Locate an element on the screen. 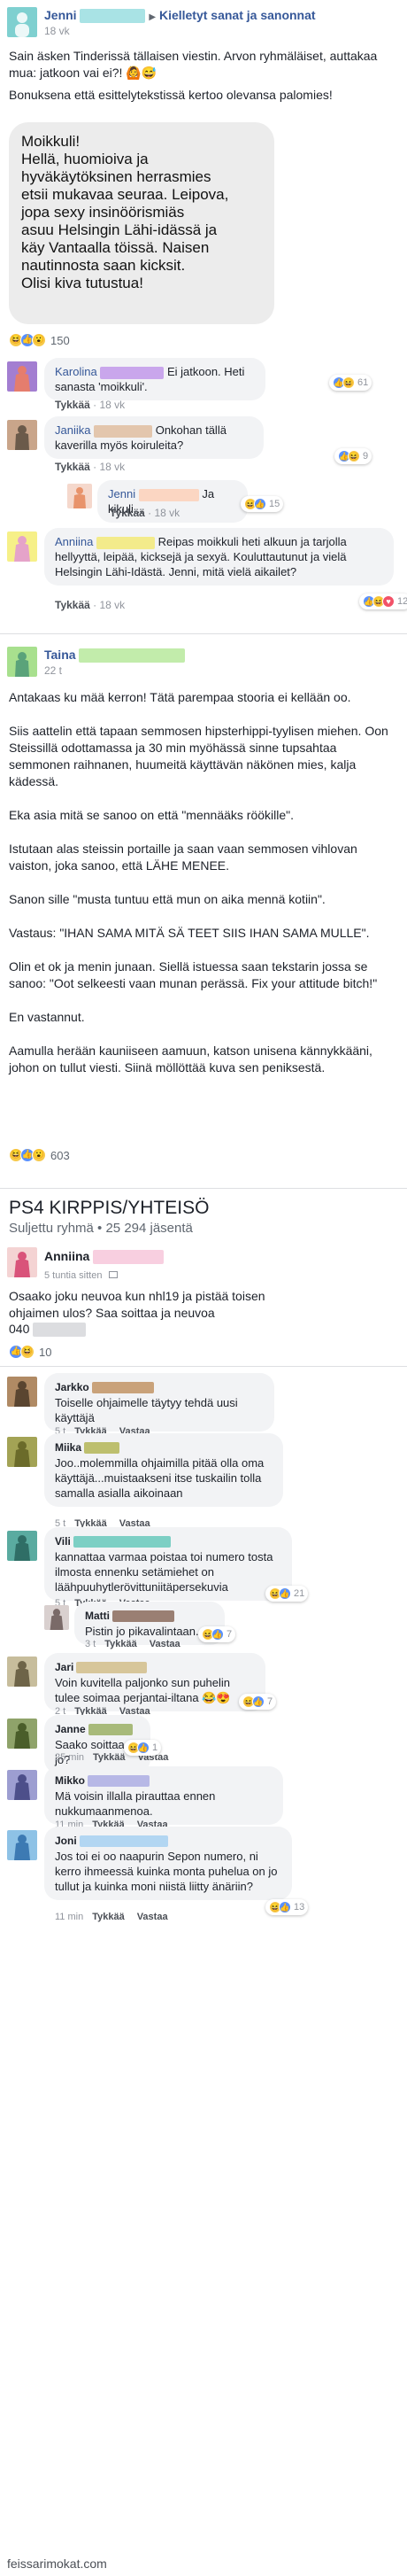 The height and width of the screenshot is (2576, 407). quote-line: Moikkuli! is located at coordinates (51, 141).